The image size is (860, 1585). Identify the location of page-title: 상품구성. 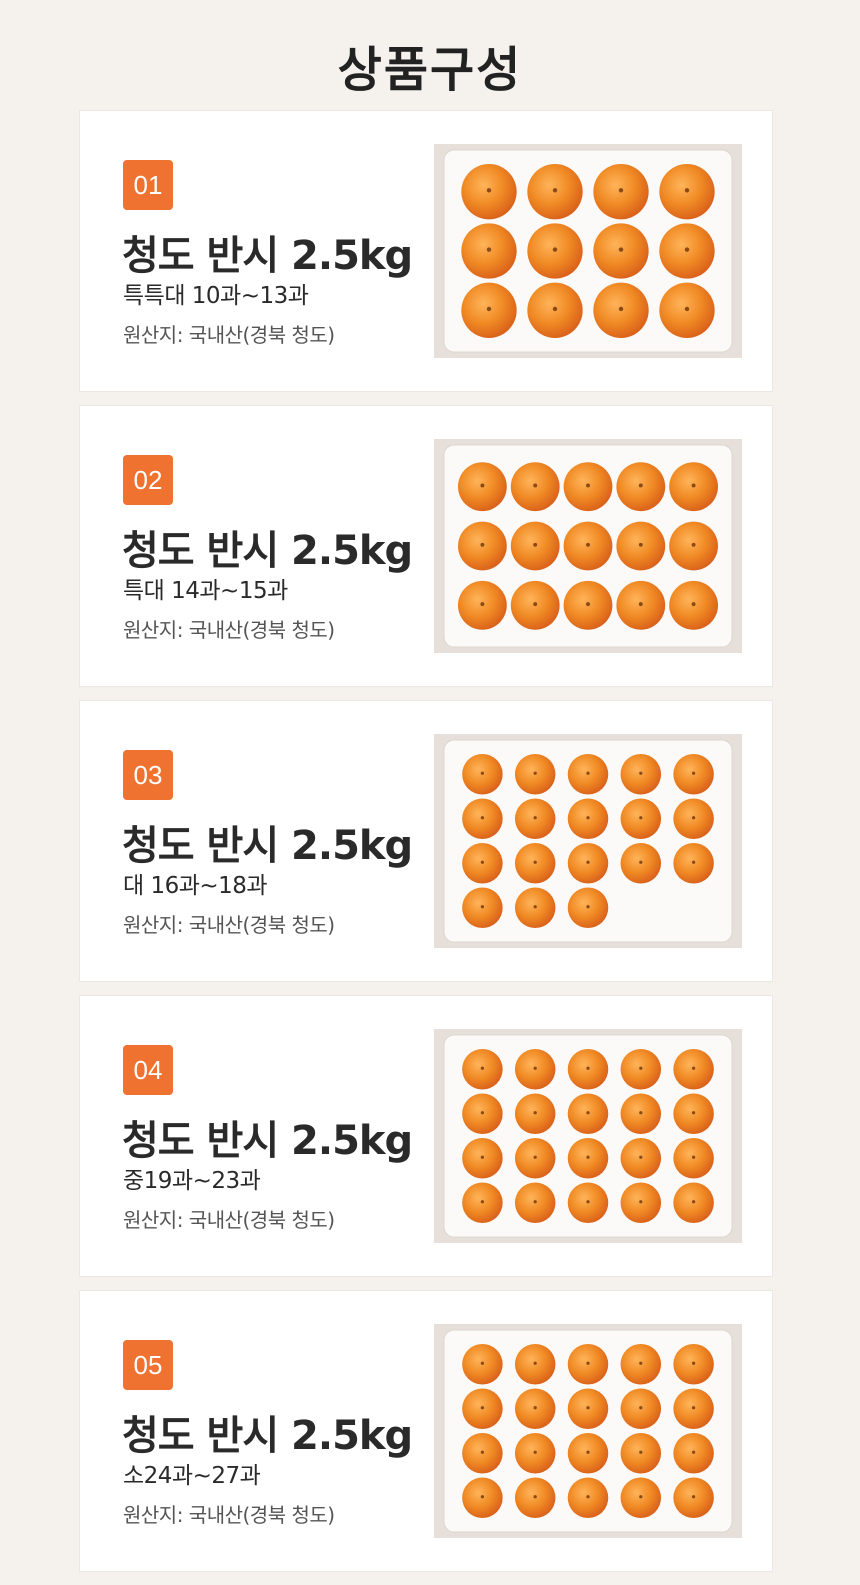
(430, 70).